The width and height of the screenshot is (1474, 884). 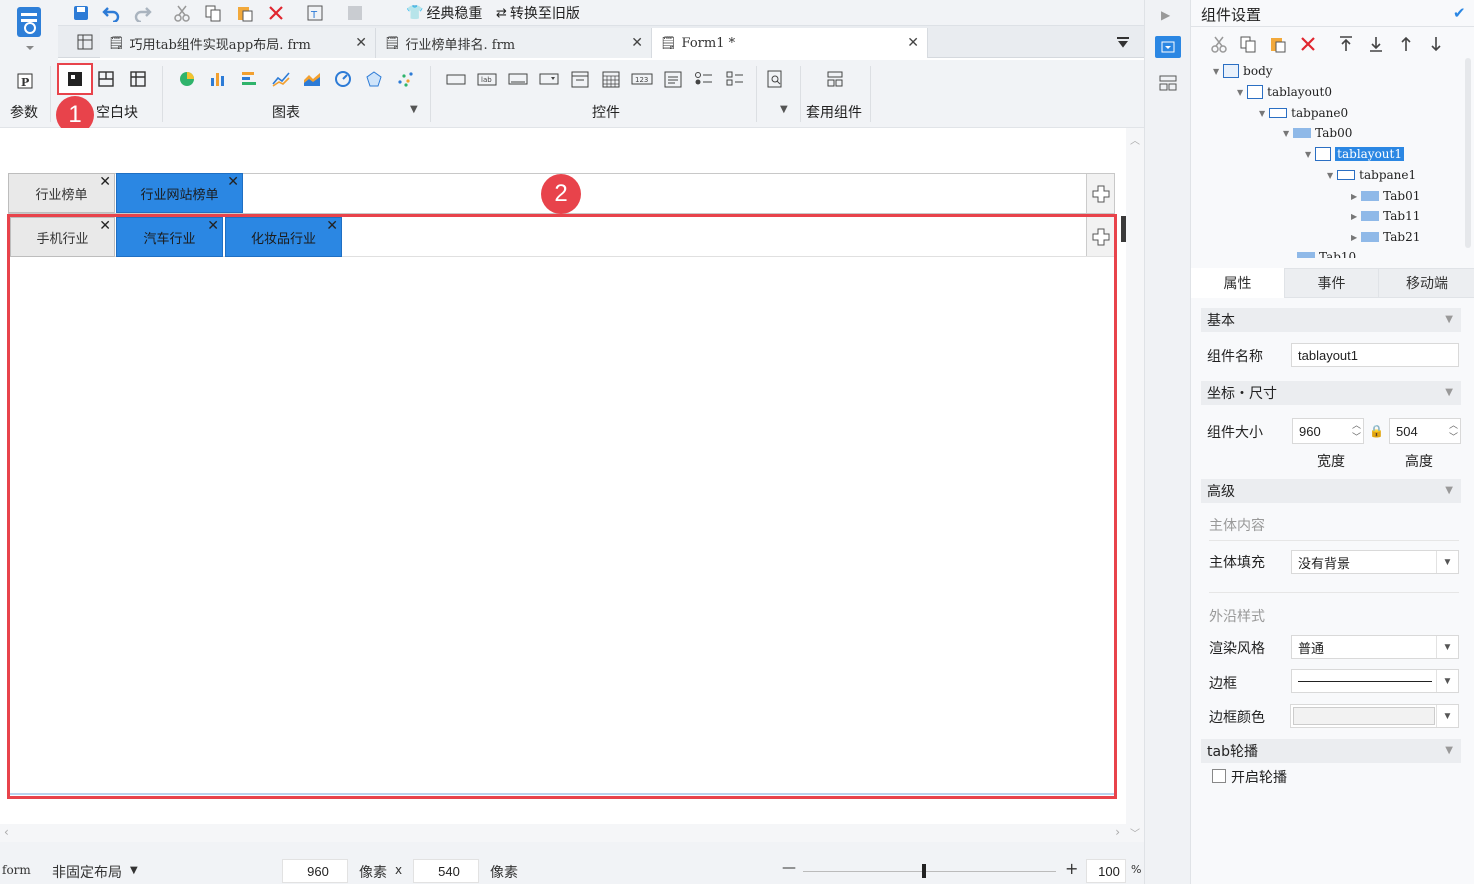 I want to click on zoom-slider-track, so click(x=929, y=871).